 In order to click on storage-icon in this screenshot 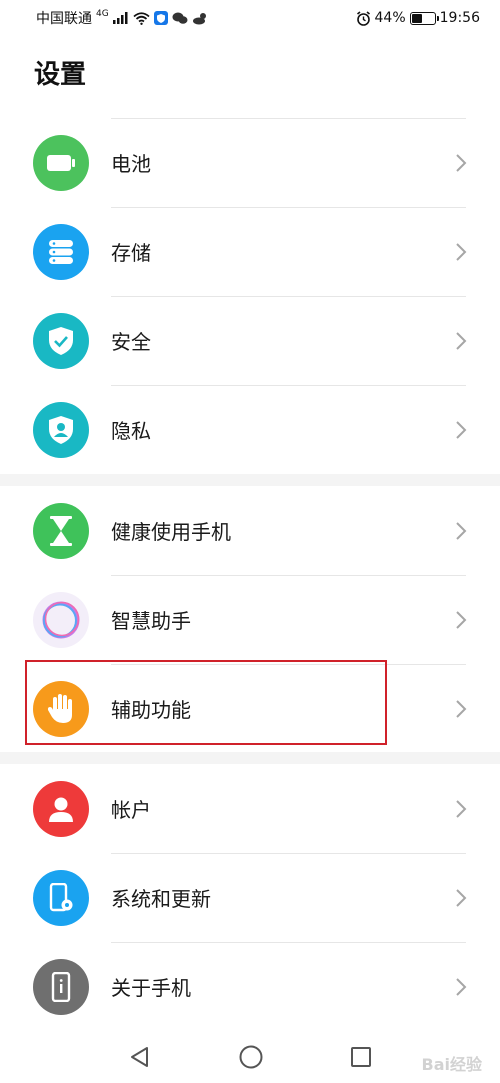, I will do `click(61, 251)`.